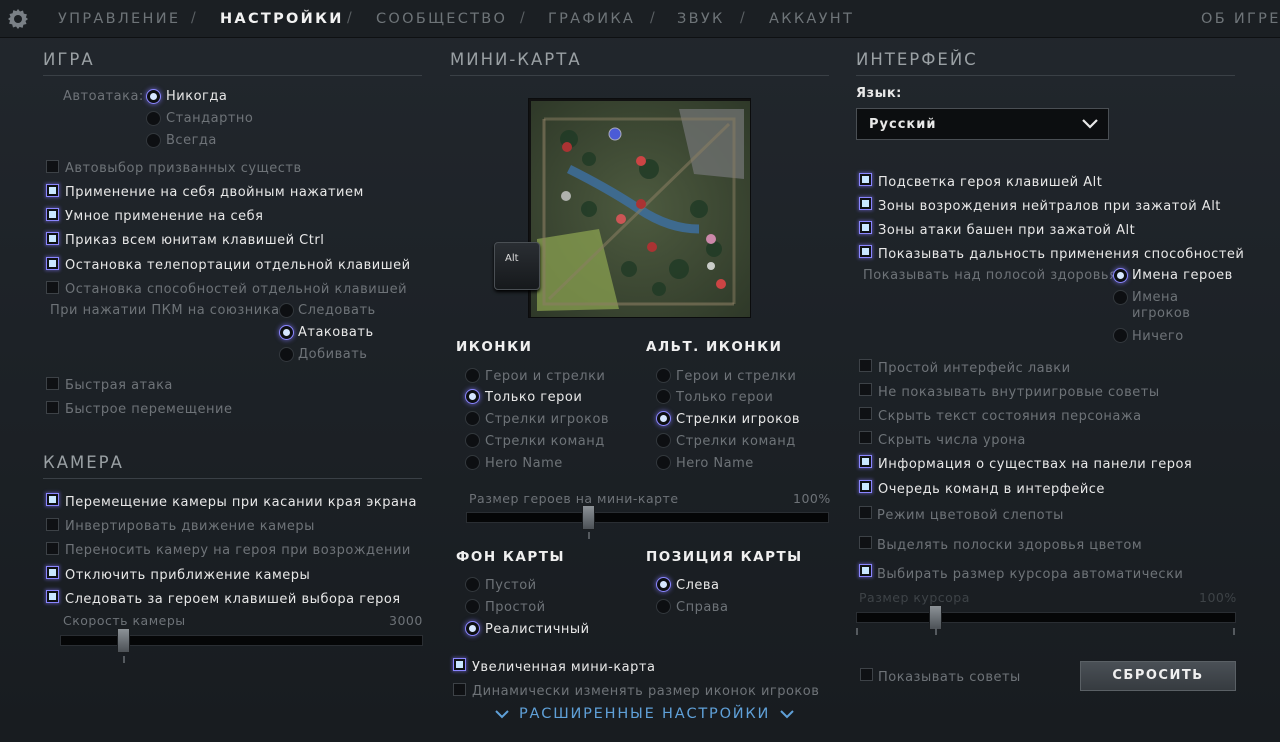 The width and height of the screenshot is (1280, 742). Describe the element at coordinates (517, 266) in the screenshot. I see `alt-key-button: Alt` at that location.